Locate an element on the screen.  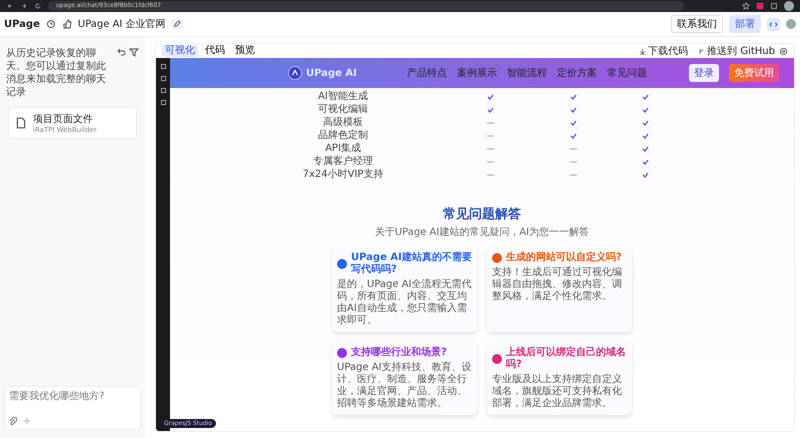
contact-button: 联系我们 is located at coordinates (697, 24).